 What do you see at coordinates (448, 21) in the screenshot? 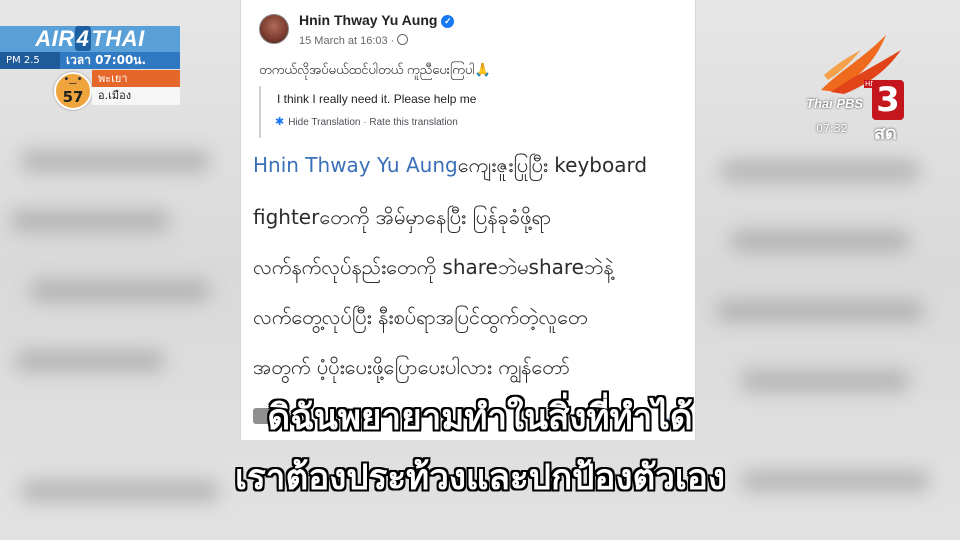
I see `verified-icon: ✓` at bounding box center [448, 21].